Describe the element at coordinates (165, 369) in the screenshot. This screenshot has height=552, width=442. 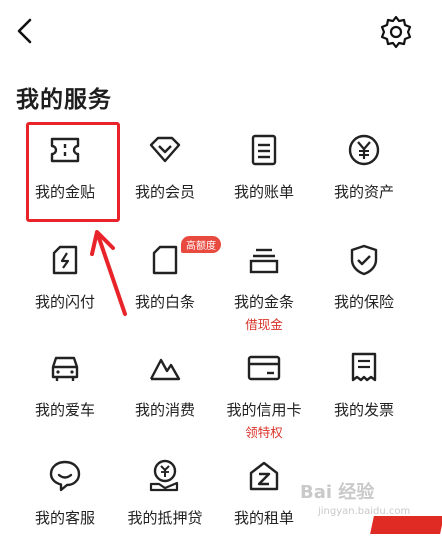
I see `mountain-icon` at that location.